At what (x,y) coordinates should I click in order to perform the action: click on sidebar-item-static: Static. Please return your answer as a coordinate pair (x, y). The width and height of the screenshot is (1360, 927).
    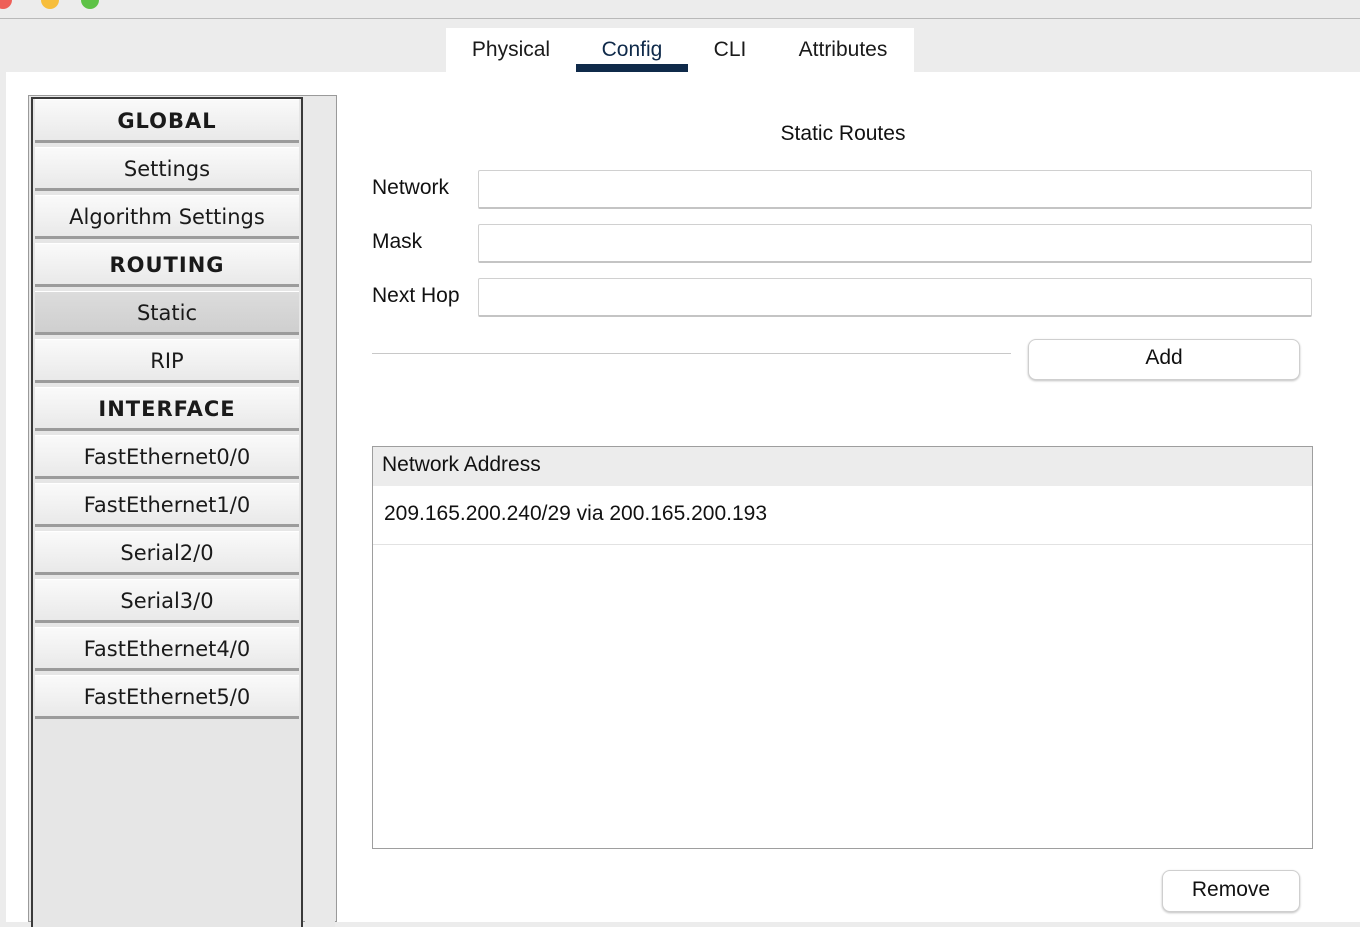
    Looking at the image, I should click on (167, 313).